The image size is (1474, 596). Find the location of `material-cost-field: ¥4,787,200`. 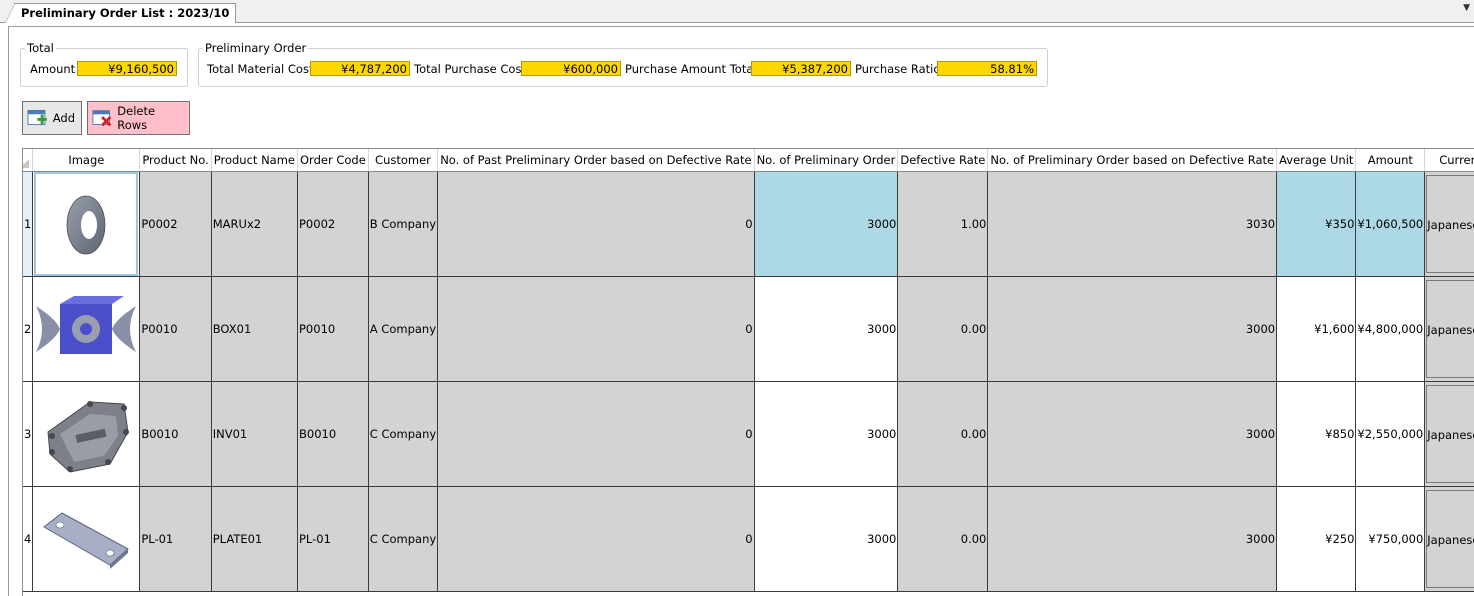

material-cost-field: ¥4,787,200 is located at coordinates (360, 68).